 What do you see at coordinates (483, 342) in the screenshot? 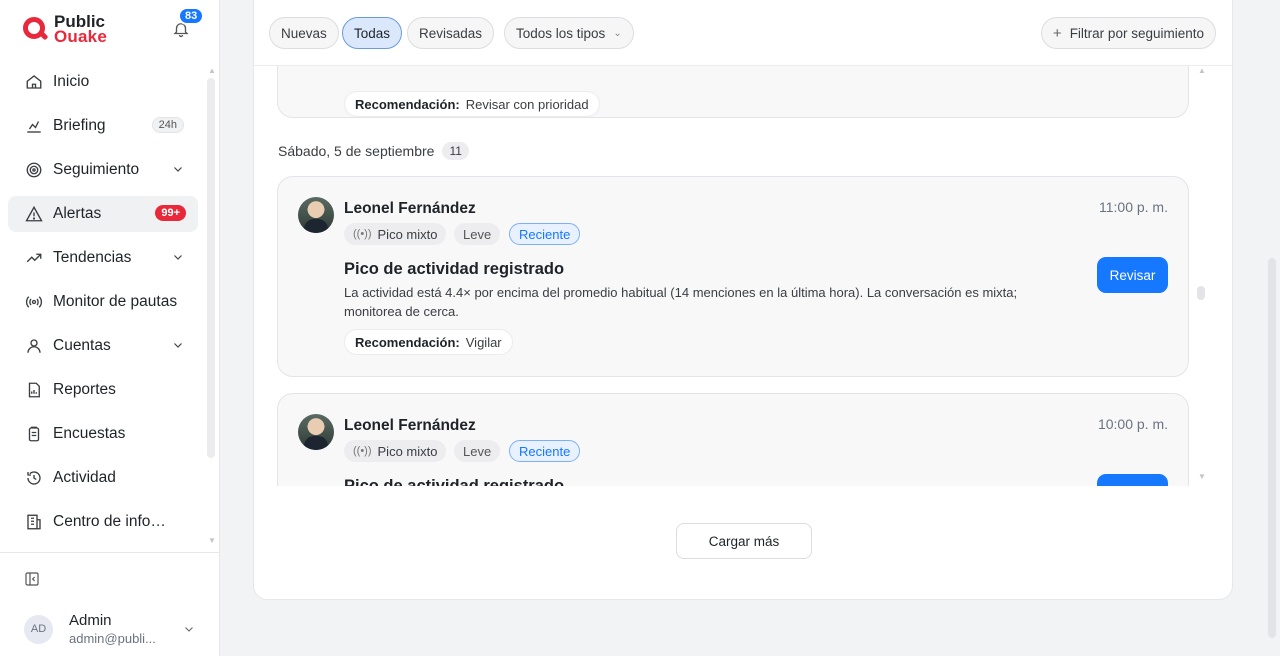
I see `recommendation-value: Vigilar` at bounding box center [483, 342].